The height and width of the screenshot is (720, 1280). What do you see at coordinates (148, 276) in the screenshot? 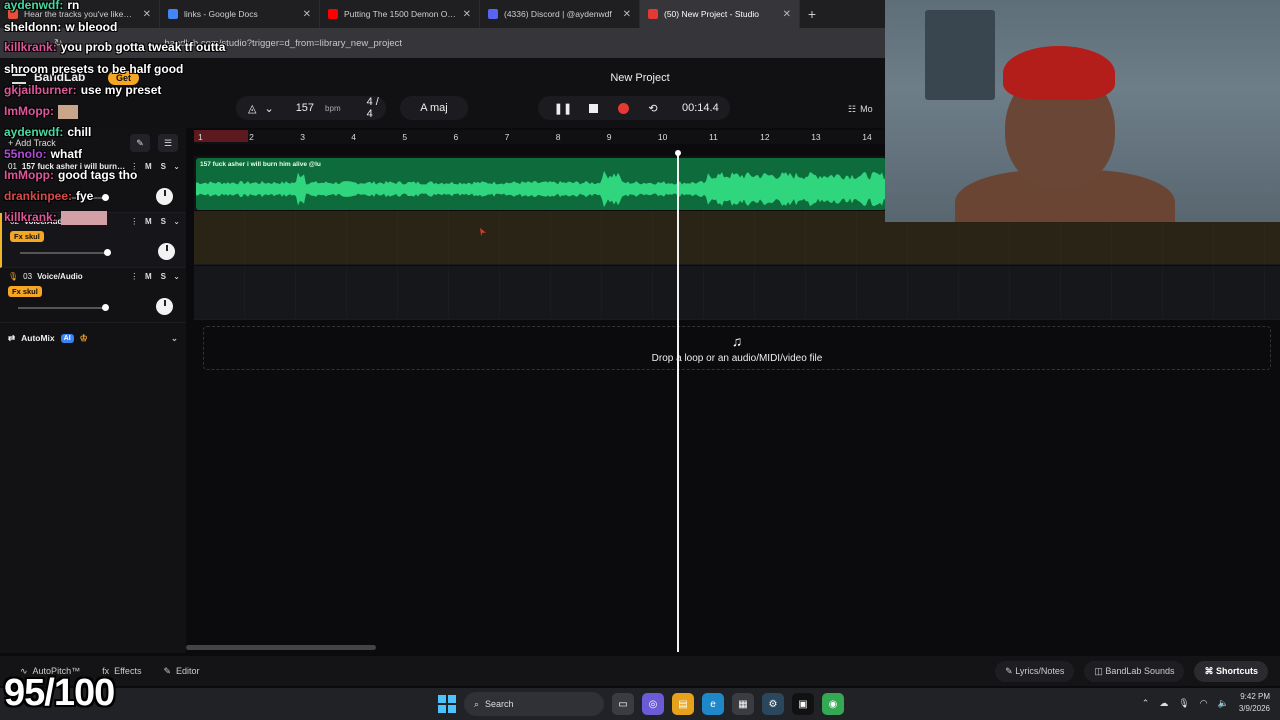
I see `mute-button: M` at bounding box center [148, 276].